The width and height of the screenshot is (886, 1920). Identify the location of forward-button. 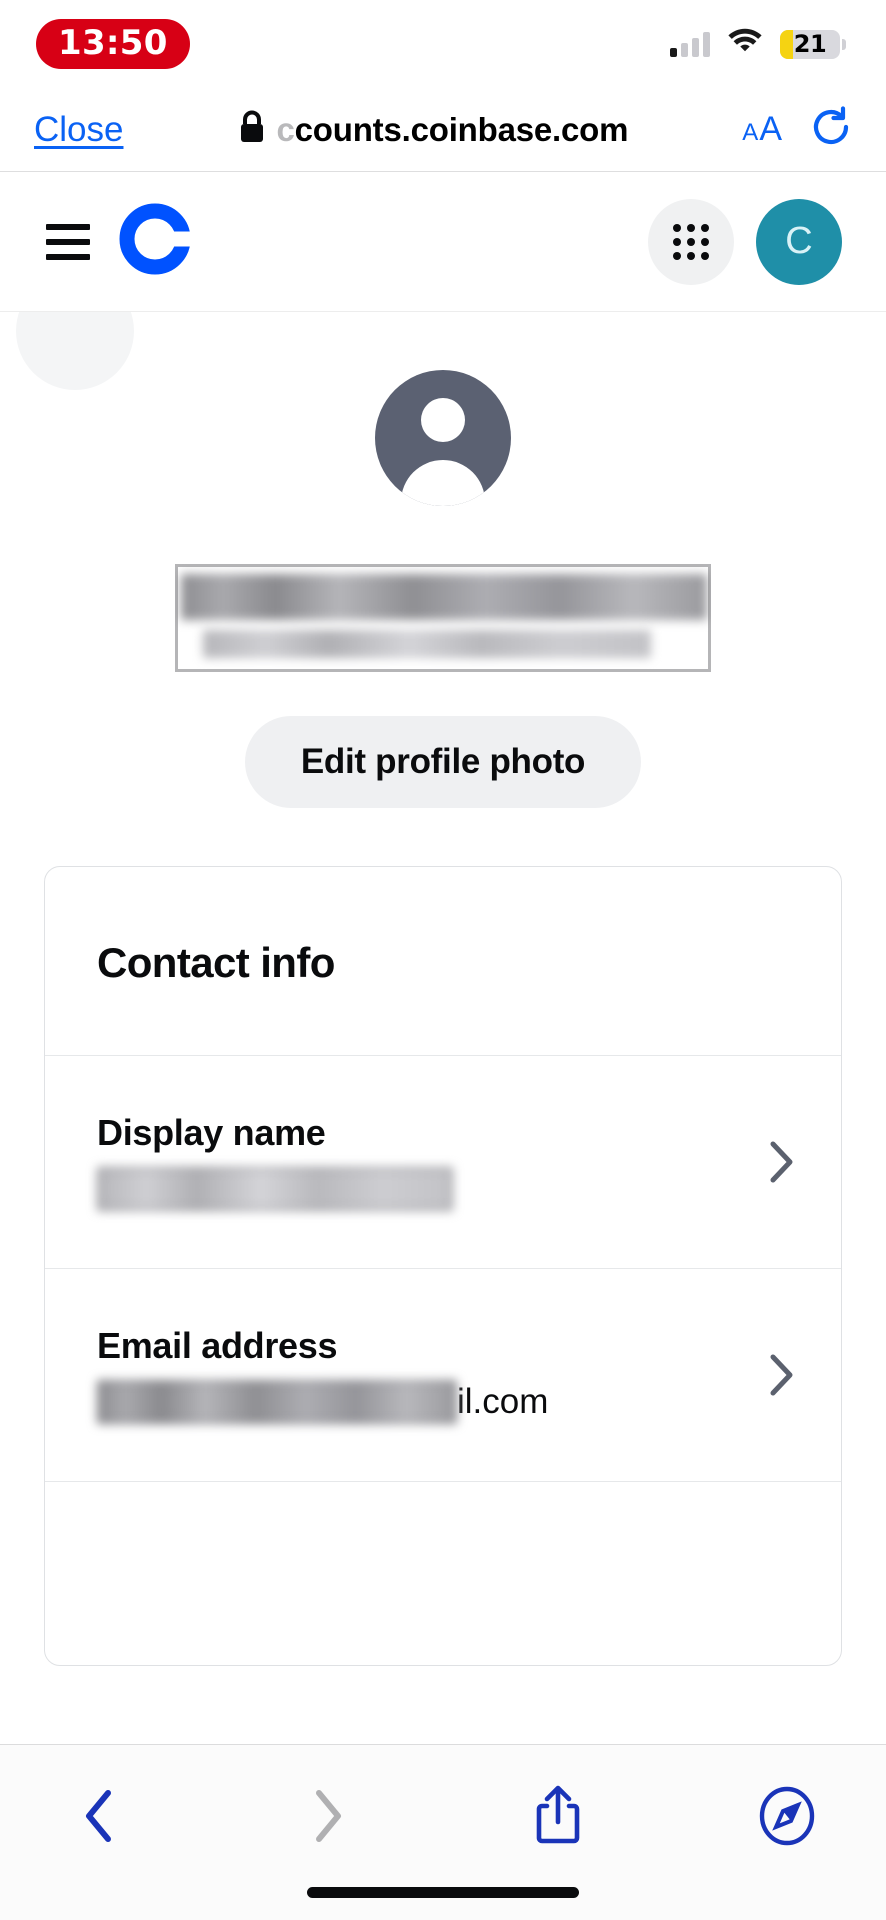
(328, 1816).